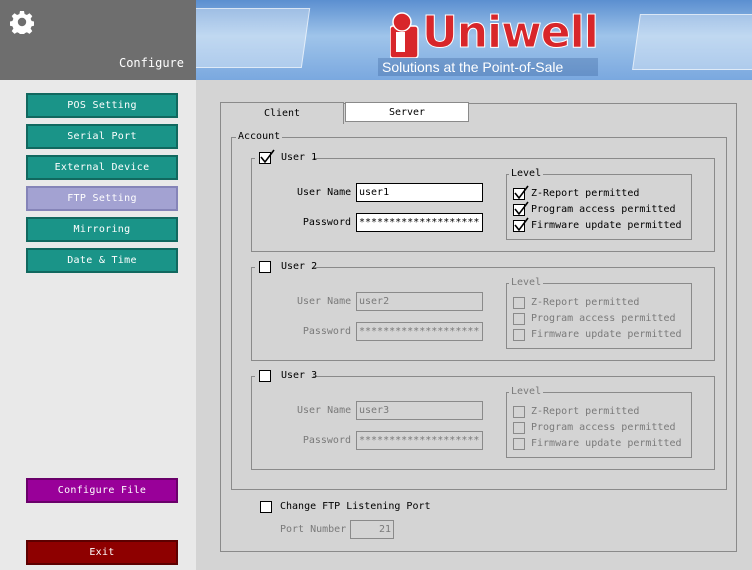 The height and width of the screenshot is (570, 752). Describe the element at coordinates (404, 35) in the screenshot. I see `uniwell-logo-icon` at that location.